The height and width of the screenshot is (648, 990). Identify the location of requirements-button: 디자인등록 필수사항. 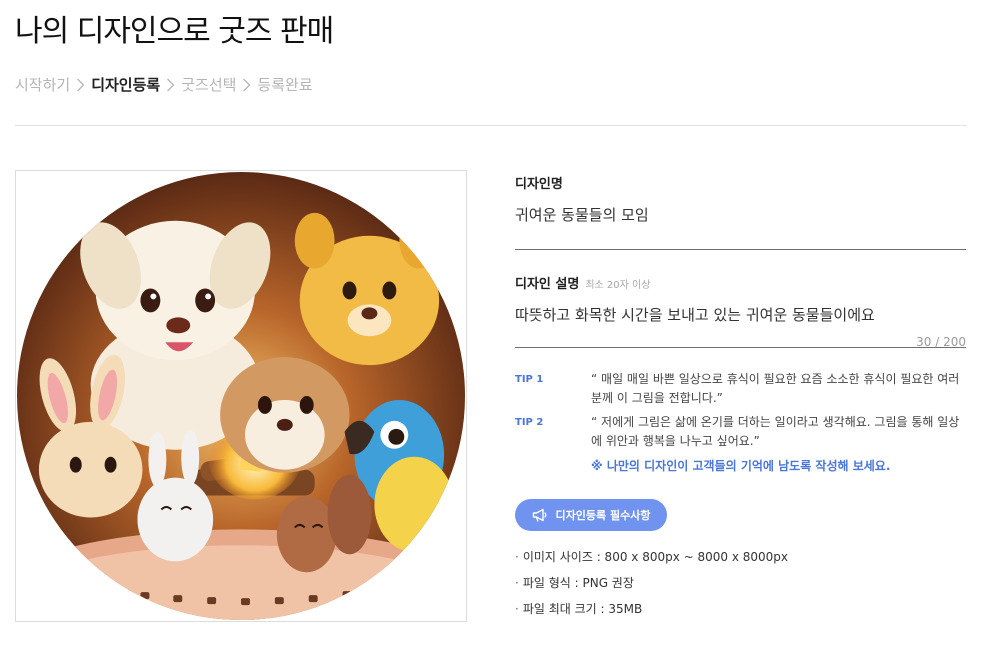
(591, 515).